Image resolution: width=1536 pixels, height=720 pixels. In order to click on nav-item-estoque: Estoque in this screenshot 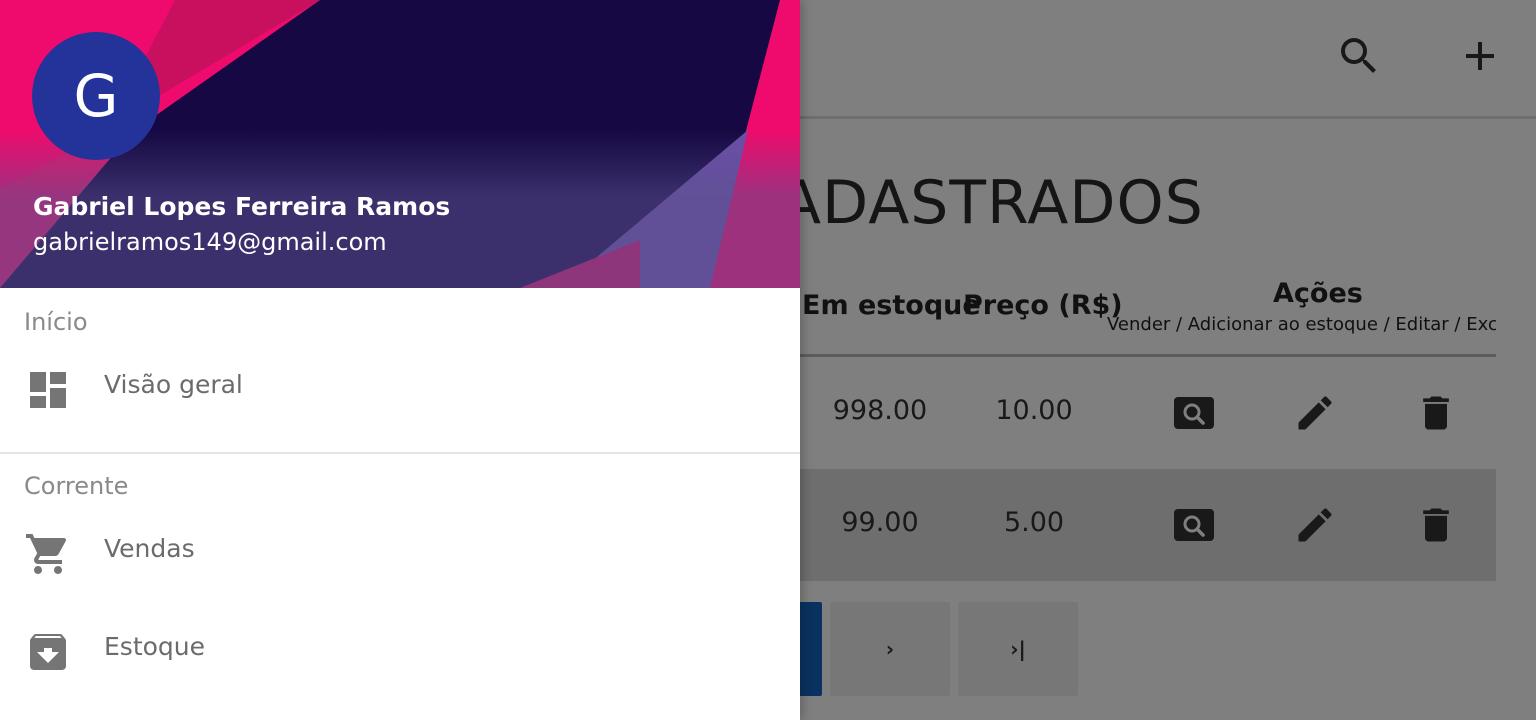, I will do `click(400, 648)`.